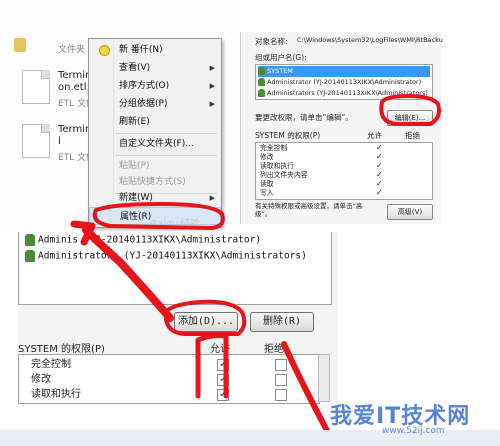 This screenshot has height=446, width=500. Describe the element at coordinates (72, 50) in the screenshot. I see `folder-type-label: 文件夹` at that location.